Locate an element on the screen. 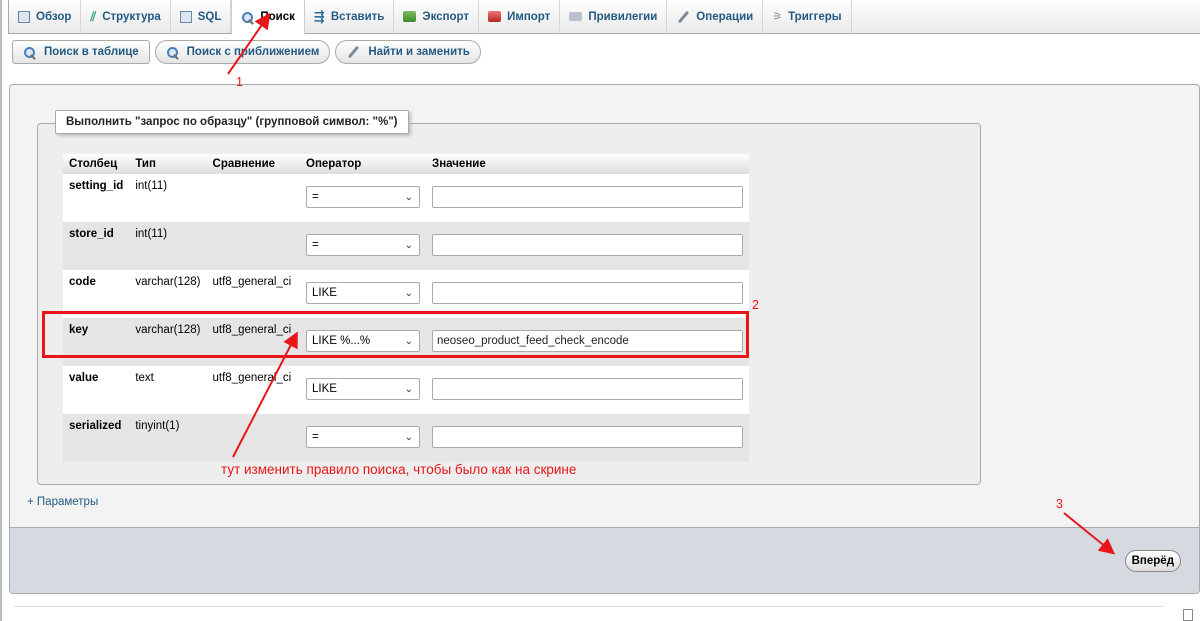  table-row: value text utf8_general_ci LIKE ⌄ is located at coordinates (406, 390).